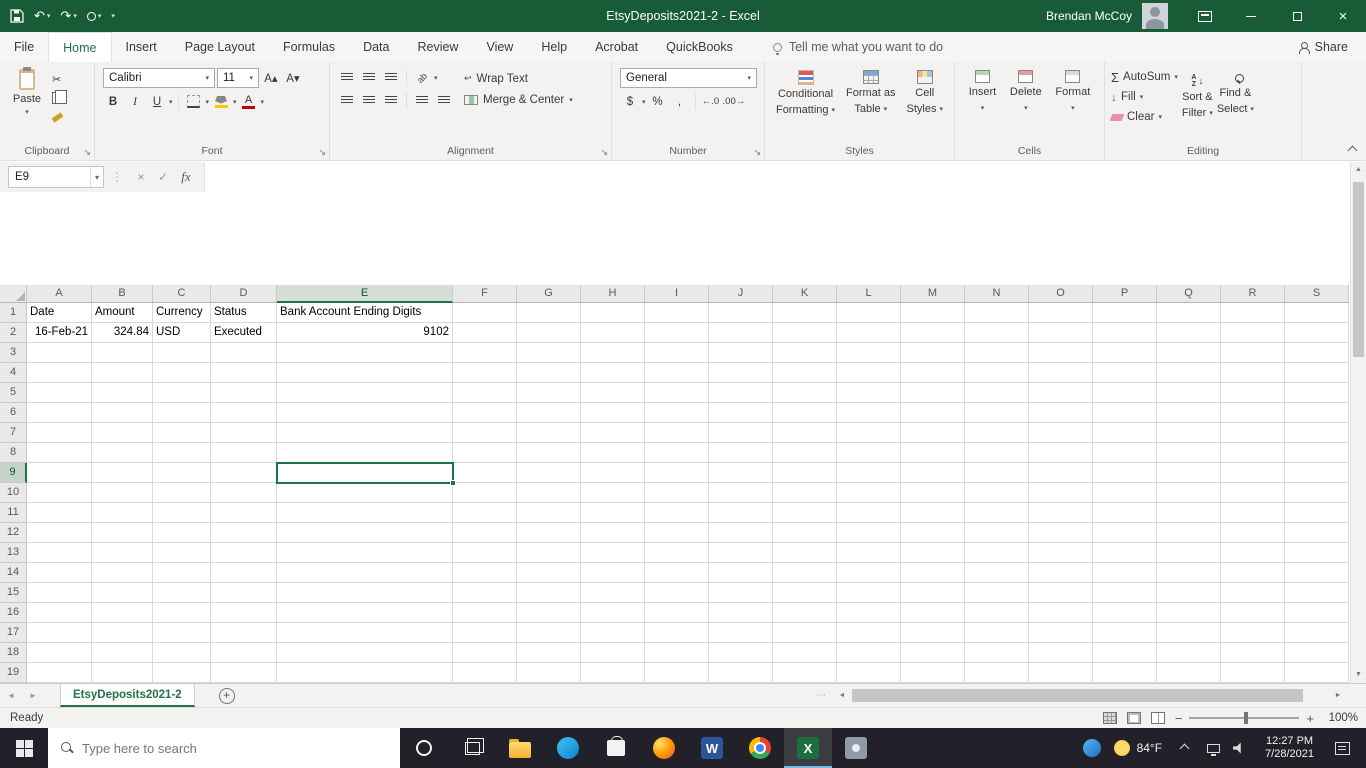  I want to click on cell-B13, so click(122, 553).